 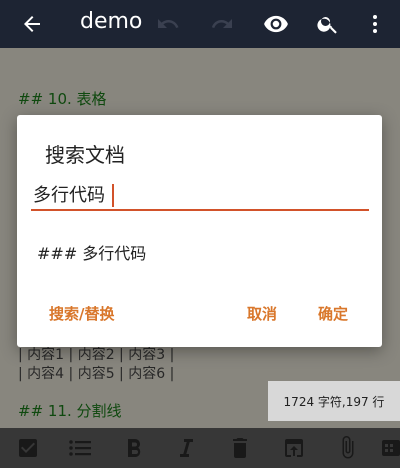 I want to click on eye-icon, so click(x=276, y=24).